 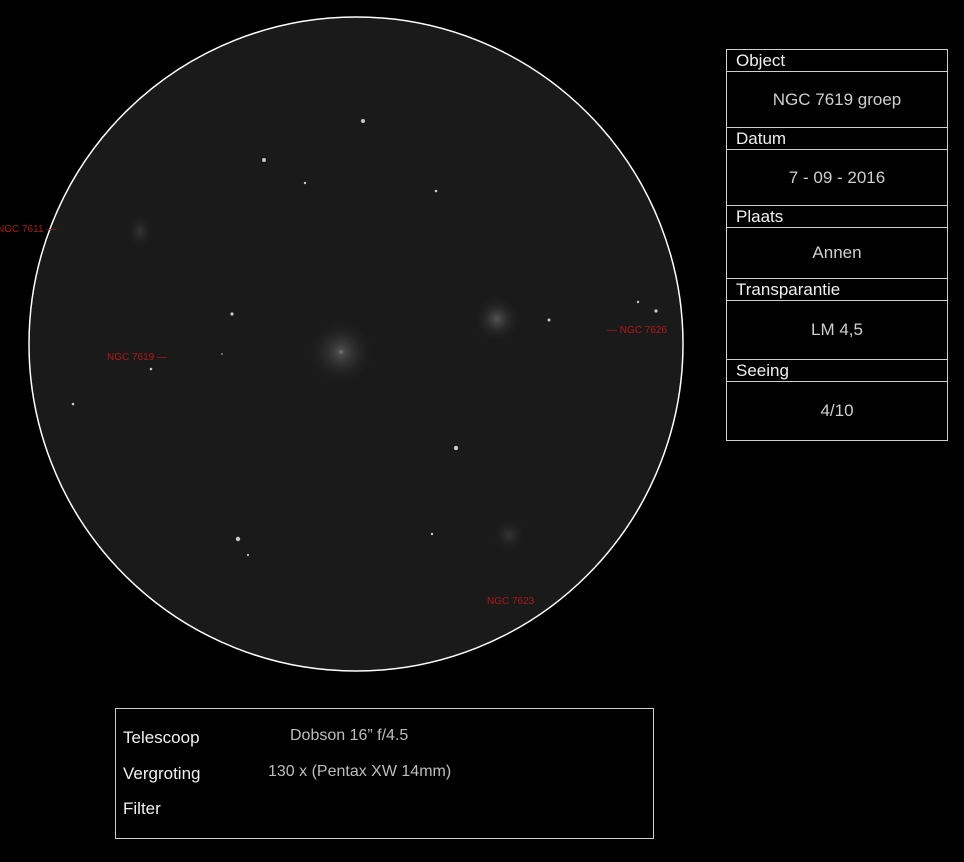 I want to click on date-header: Datum, so click(x=837, y=139).